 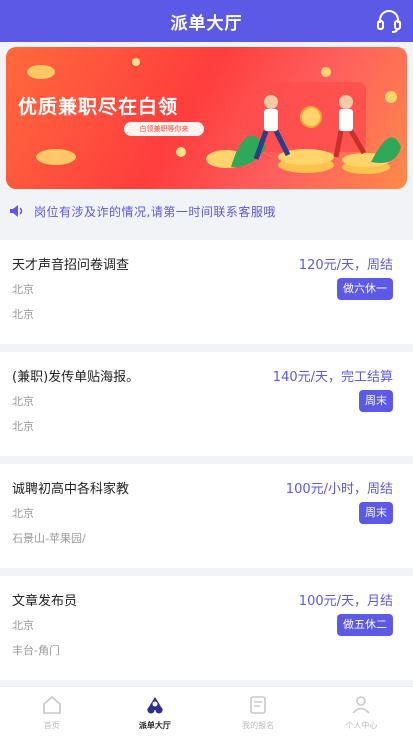 What do you see at coordinates (76, 377) in the screenshot?
I see `job-title: (兼职)发传单贴海报。` at bounding box center [76, 377].